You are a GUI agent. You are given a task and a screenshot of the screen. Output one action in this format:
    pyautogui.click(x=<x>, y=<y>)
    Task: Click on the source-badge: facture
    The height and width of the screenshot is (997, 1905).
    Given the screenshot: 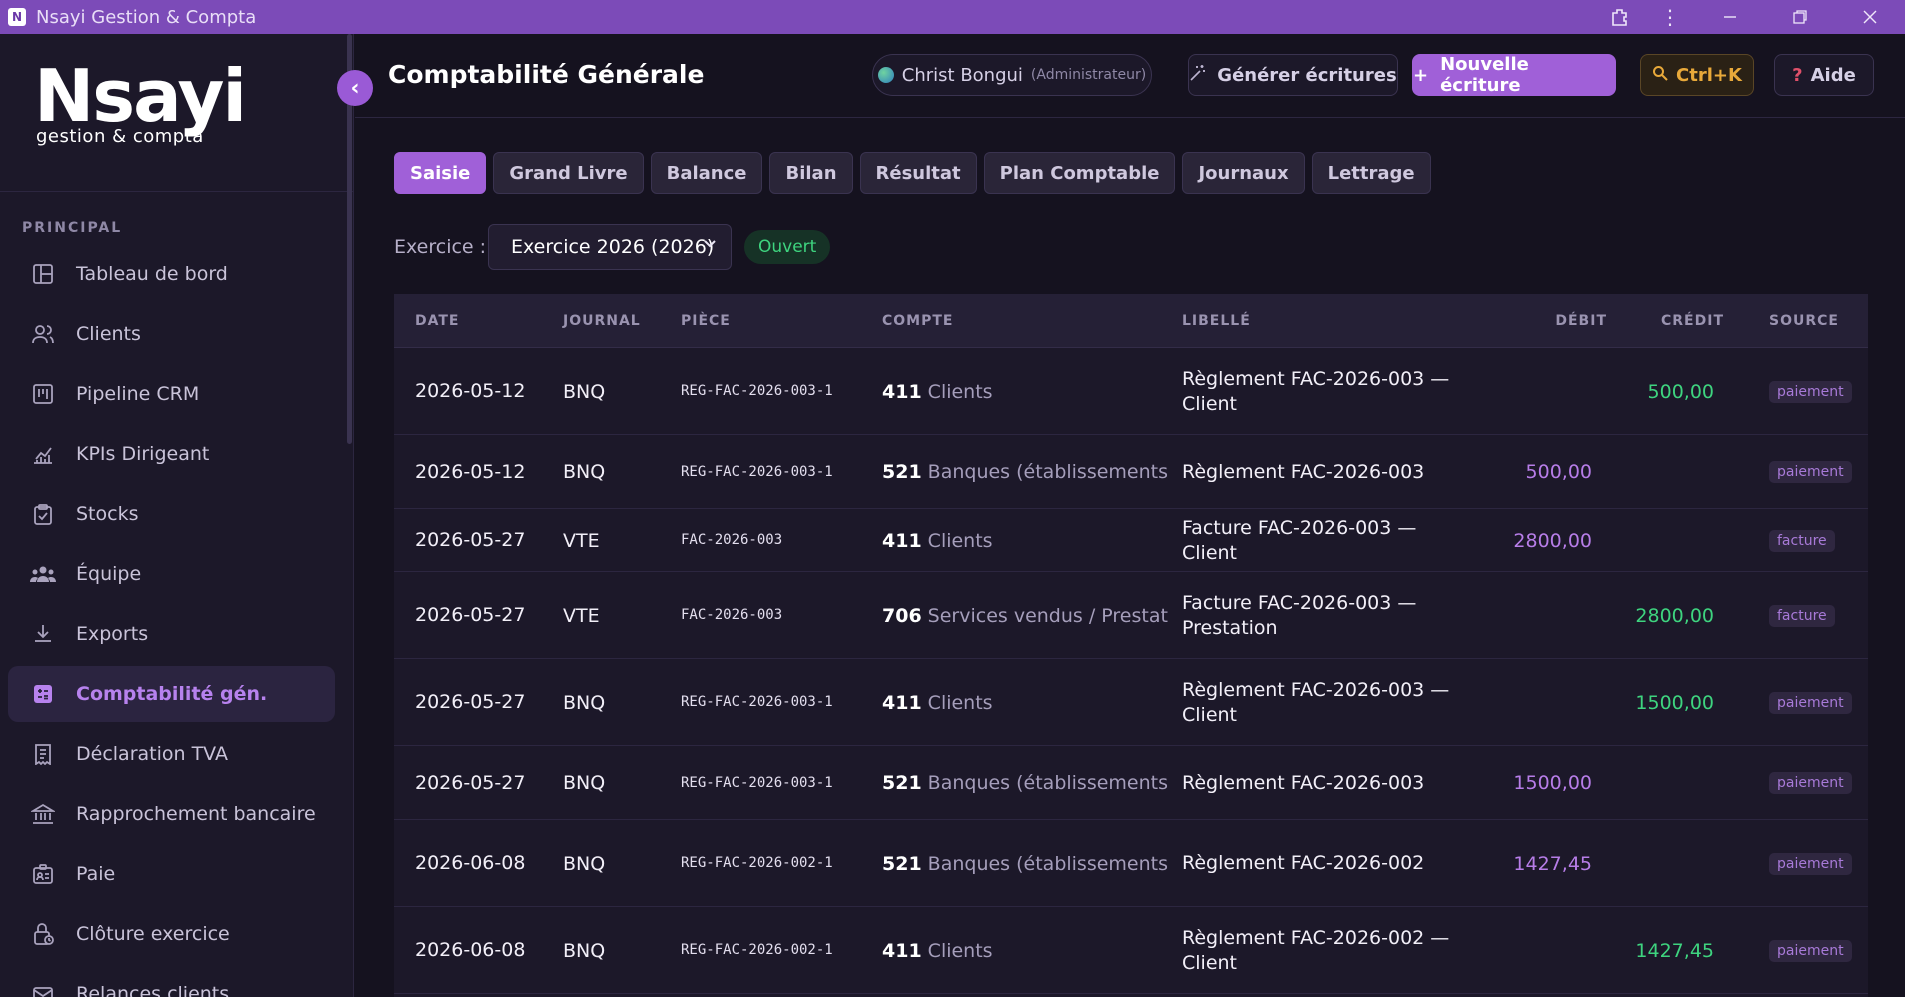 What is the action you would take?
    pyautogui.click(x=1802, y=540)
    